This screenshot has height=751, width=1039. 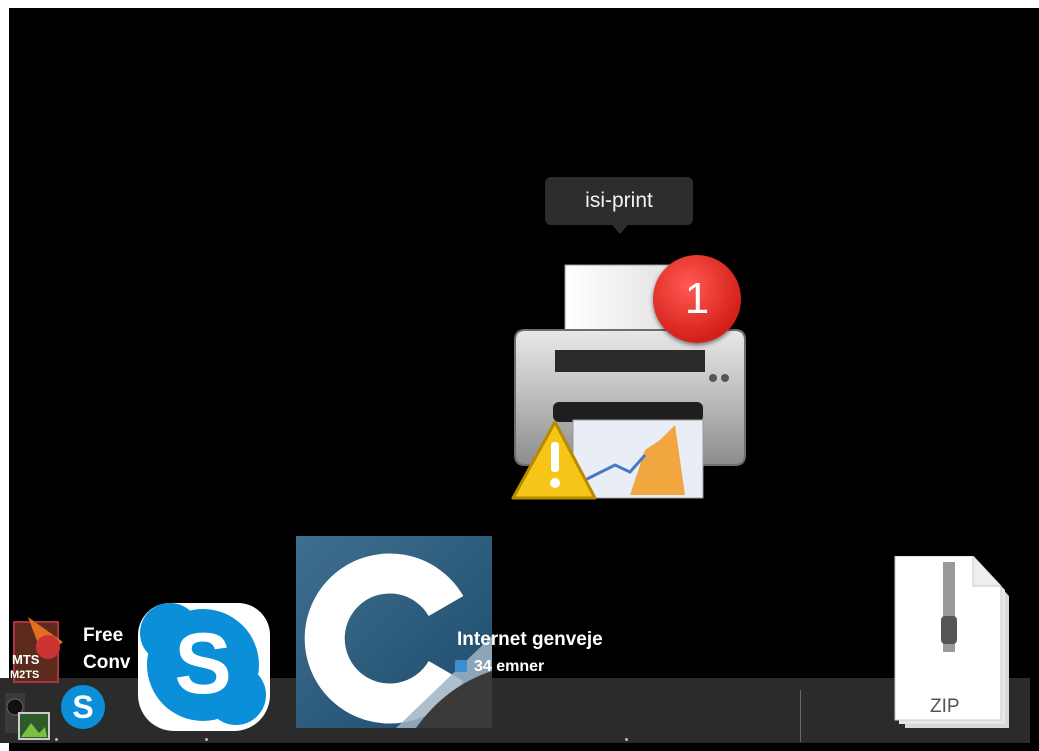 I want to click on dock-tooltip: isi-print, so click(x=619, y=201).